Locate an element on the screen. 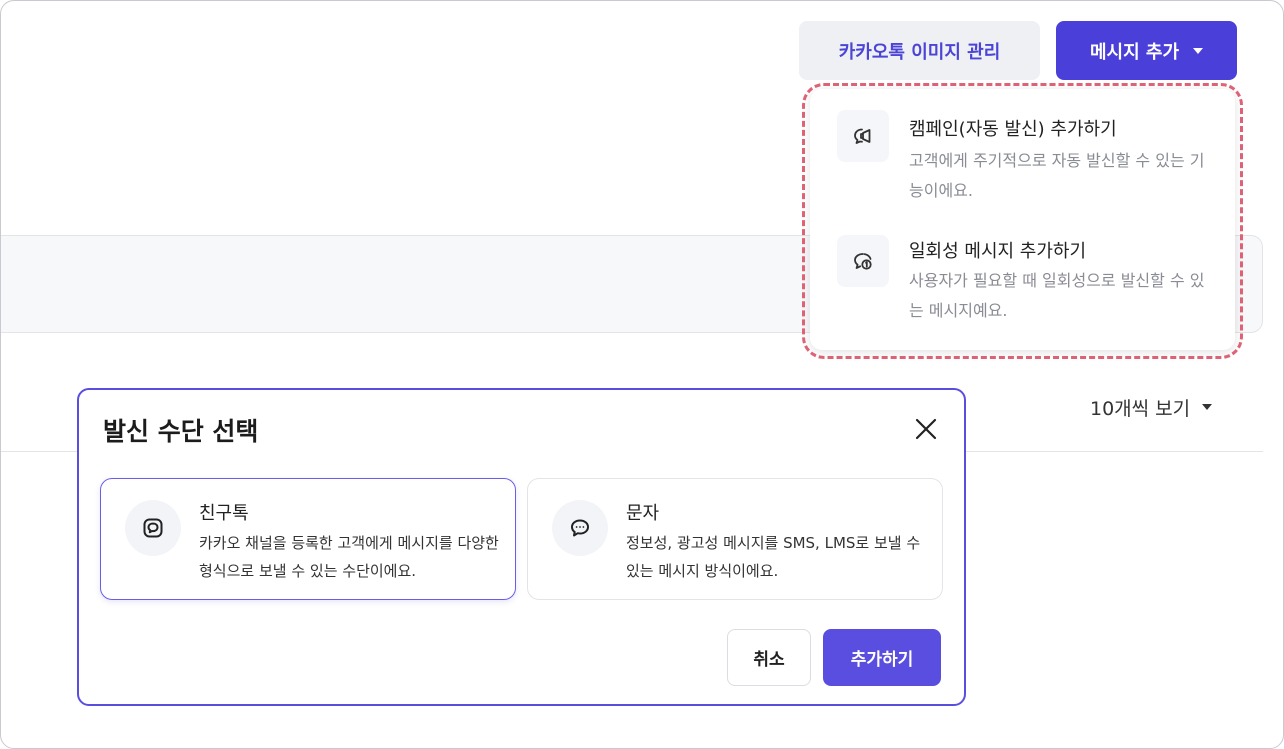 This screenshot has height=749, width=1284. menu-item-campaign-title: 캠페인(자동 발신) 추가하기 is located at coordinates (1013, 129).